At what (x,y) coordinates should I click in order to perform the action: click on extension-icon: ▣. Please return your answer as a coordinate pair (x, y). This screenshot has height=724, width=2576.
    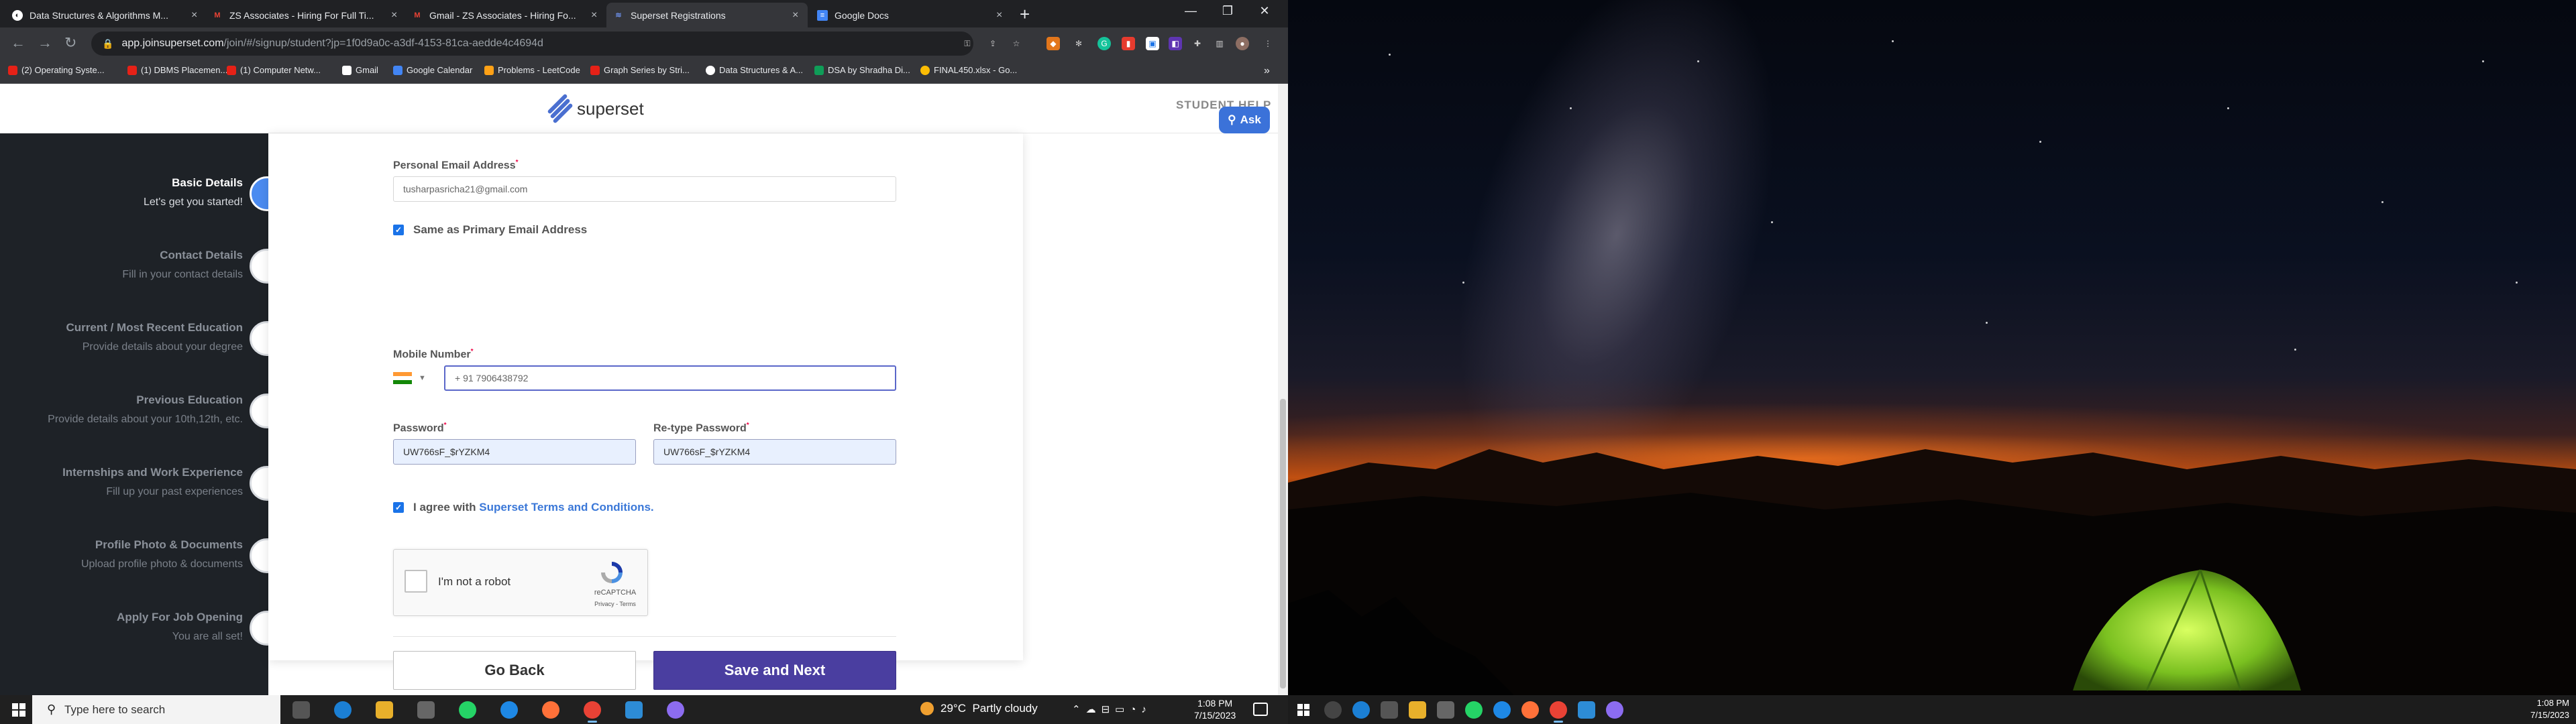
    Looking at the image, I should click on (1152, 43).